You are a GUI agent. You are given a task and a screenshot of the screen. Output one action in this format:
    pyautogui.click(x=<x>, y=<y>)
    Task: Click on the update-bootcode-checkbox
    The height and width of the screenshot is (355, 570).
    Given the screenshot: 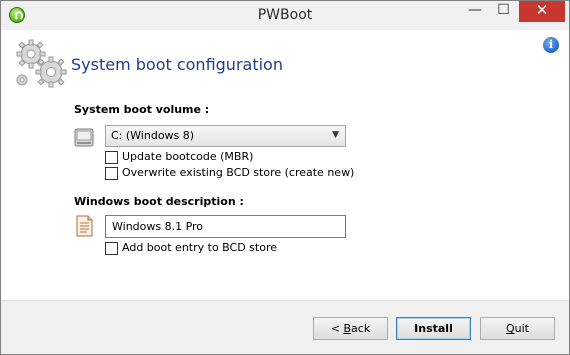 What is the action you would take?
    pyautogui.click(x=111, y=157)
    